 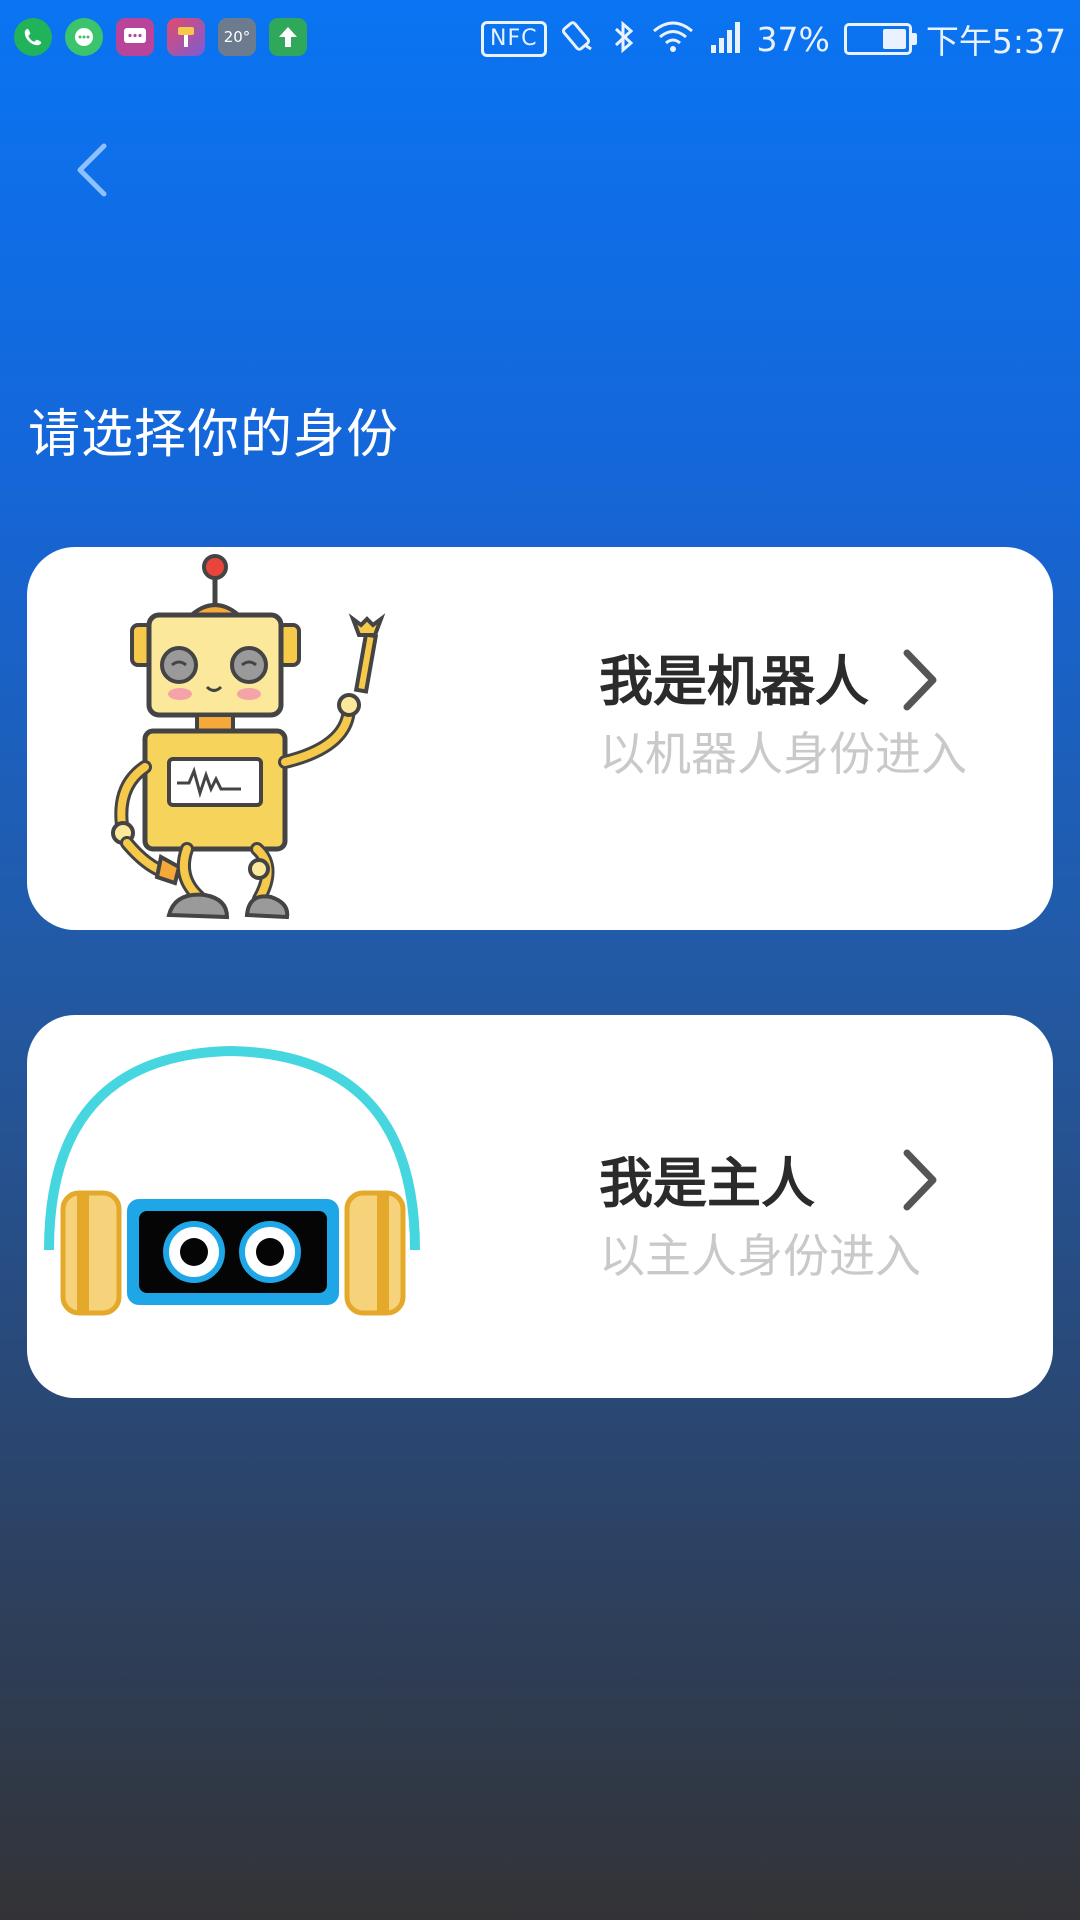 What do you see at coordinates (734, 681) in the screenshot?
I see `robot-option-title: 我是机器人` at bounding box center [734, 681].